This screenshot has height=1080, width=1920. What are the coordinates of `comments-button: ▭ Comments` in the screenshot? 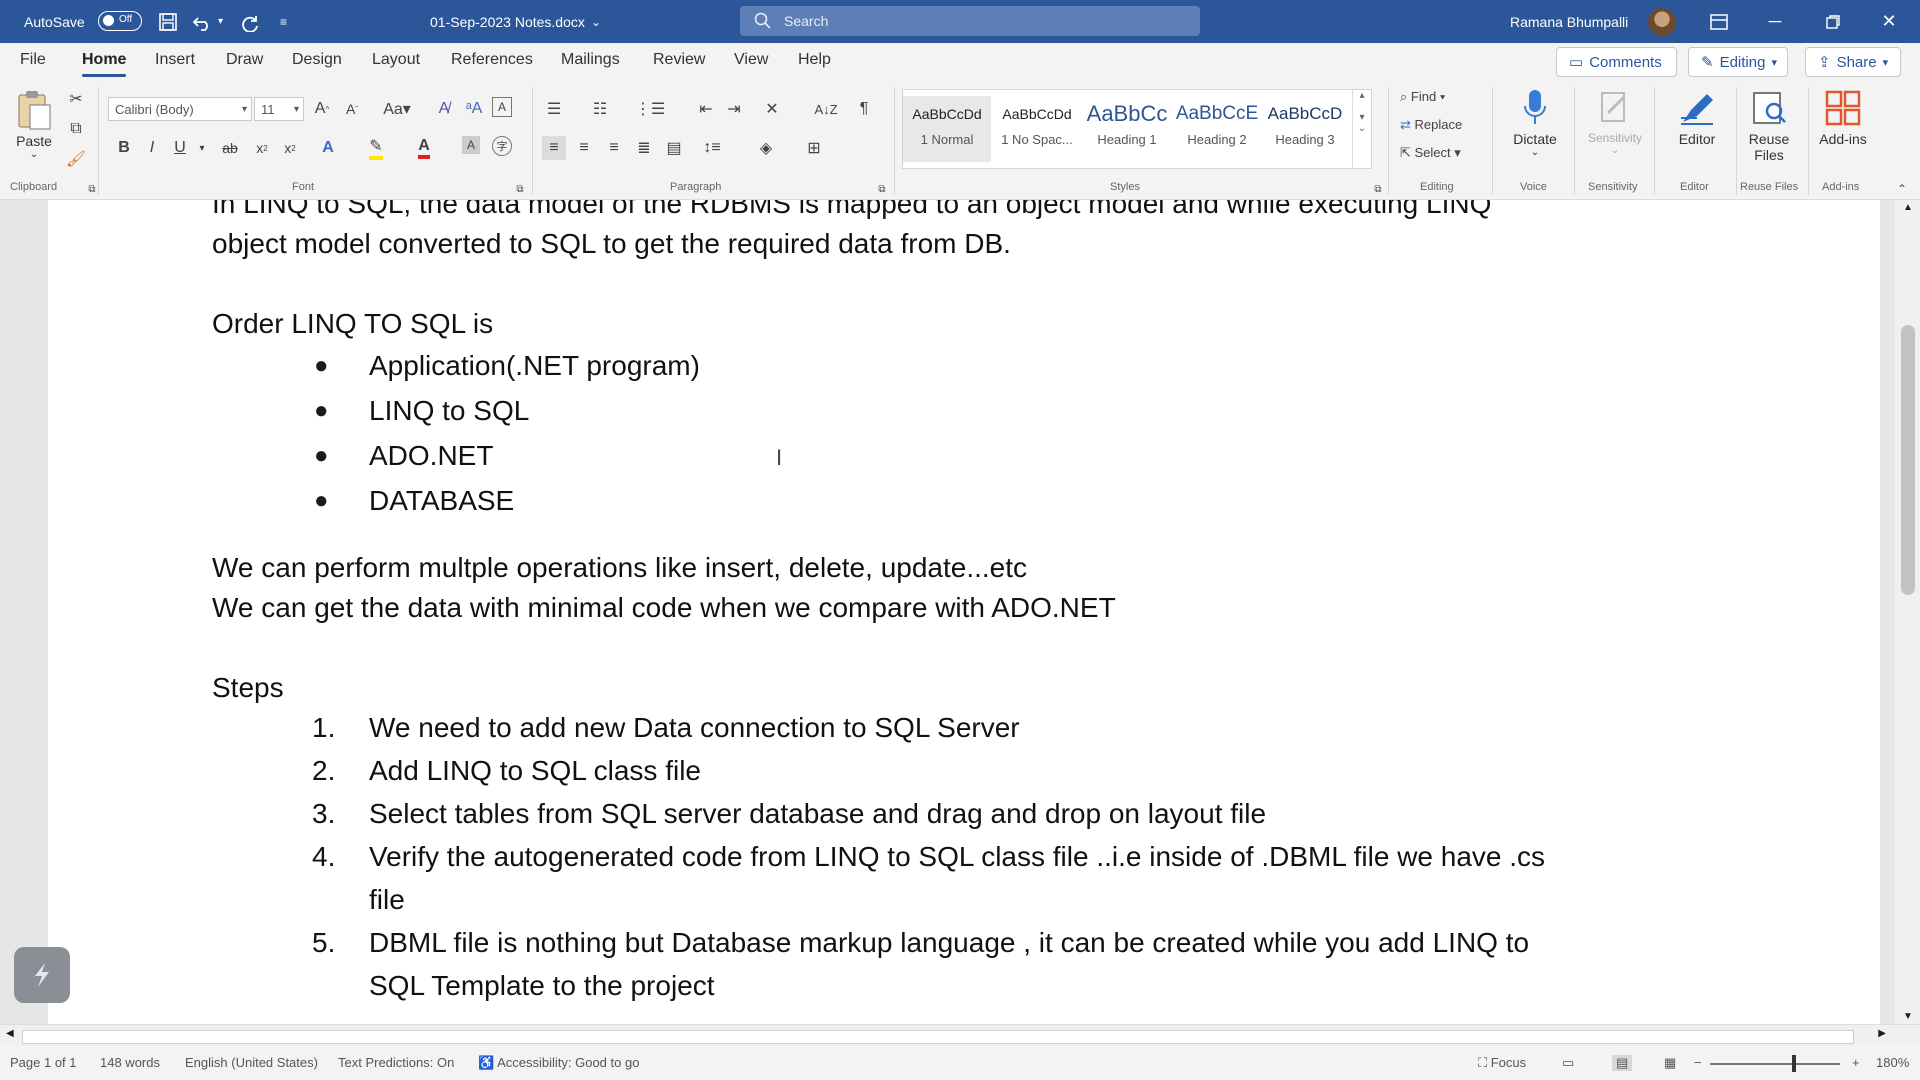 It's located at (1616, 62).